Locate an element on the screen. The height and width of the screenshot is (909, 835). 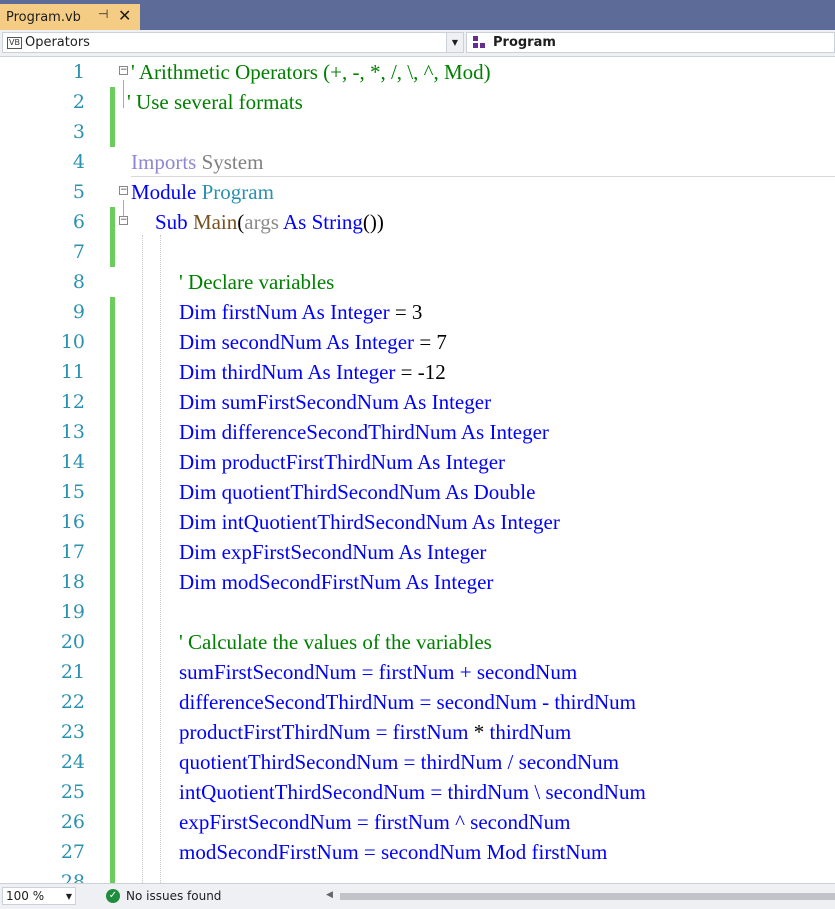
project-dropdown: VB Operators ▼ is located at coordinates (233, 42).